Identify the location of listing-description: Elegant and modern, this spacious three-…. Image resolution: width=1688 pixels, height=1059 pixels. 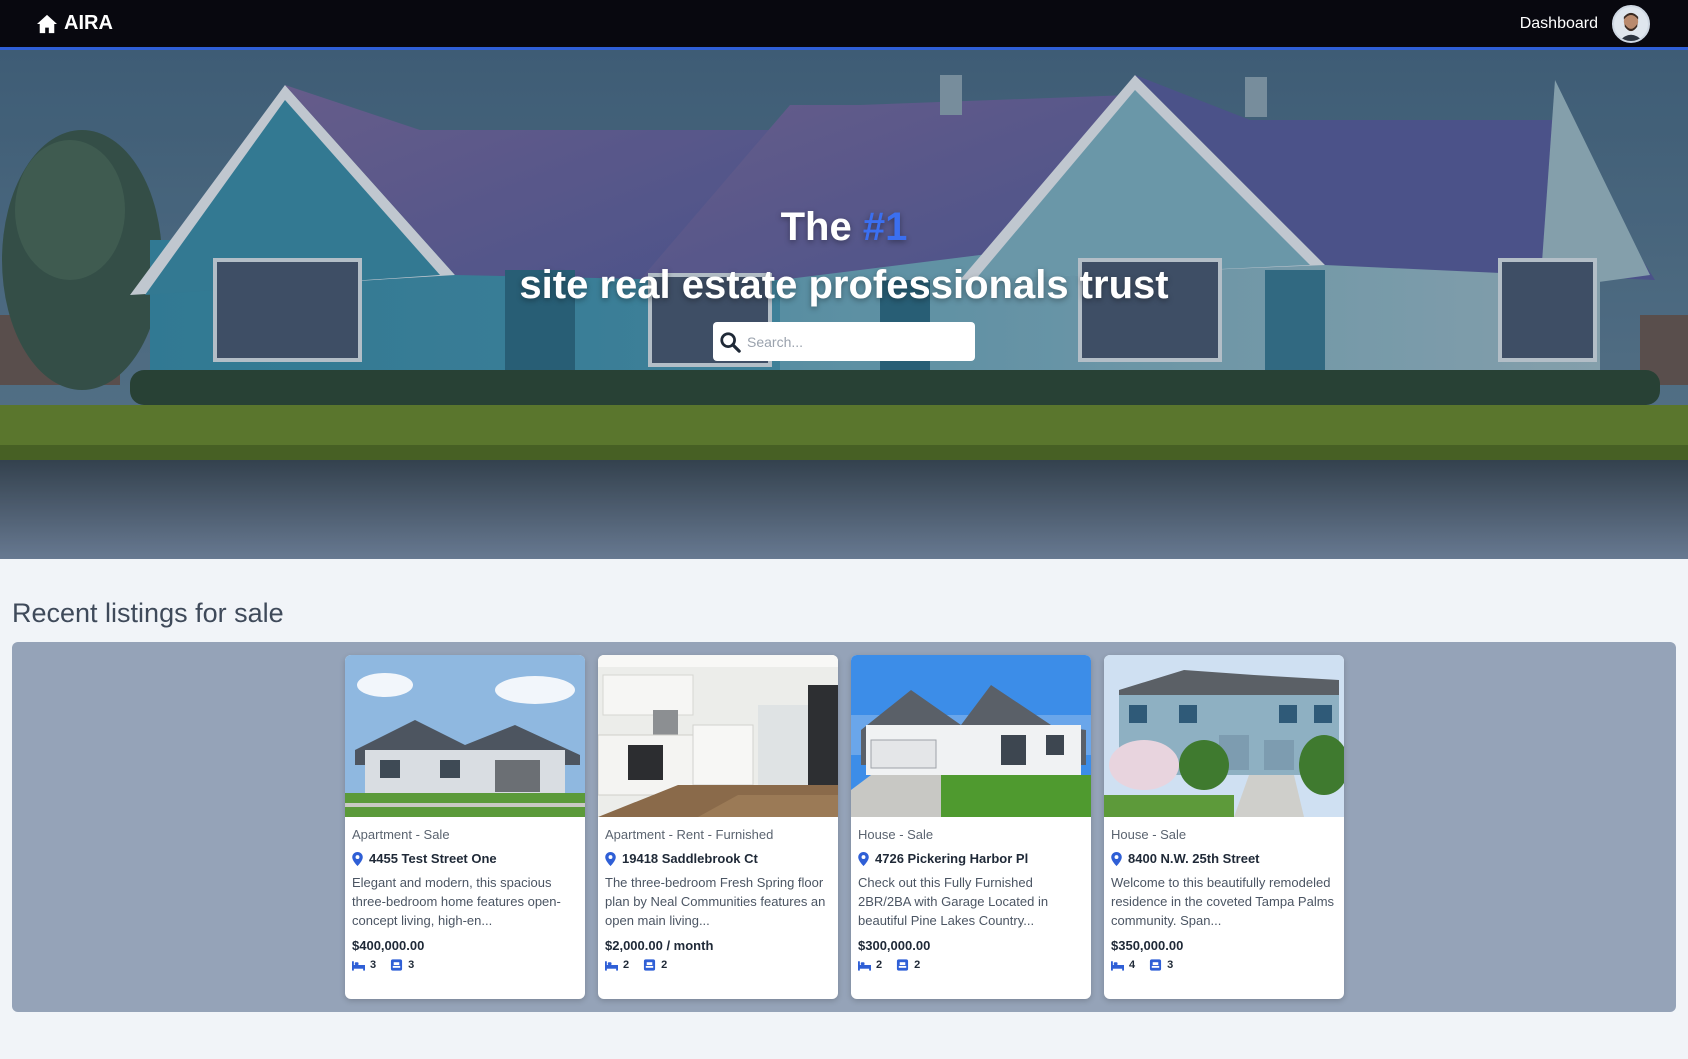
(456, 901).